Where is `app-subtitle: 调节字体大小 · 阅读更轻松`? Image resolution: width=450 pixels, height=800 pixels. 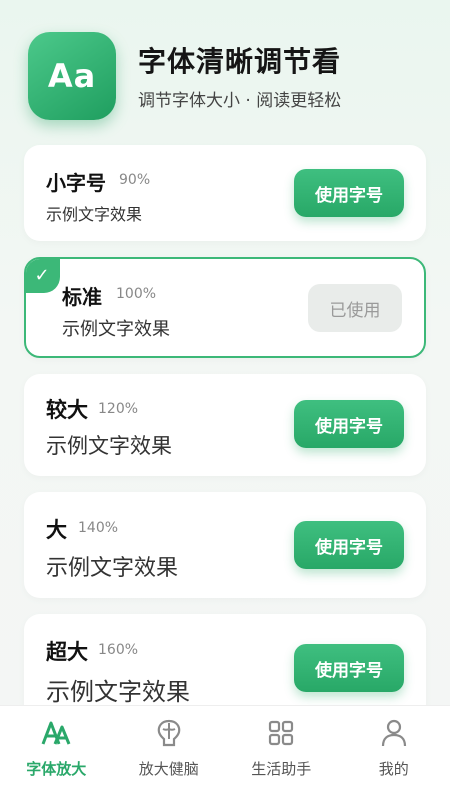
app-subtitle: 调节字体大小 · 阅读更轻松 is located at coordinates (240, 101).